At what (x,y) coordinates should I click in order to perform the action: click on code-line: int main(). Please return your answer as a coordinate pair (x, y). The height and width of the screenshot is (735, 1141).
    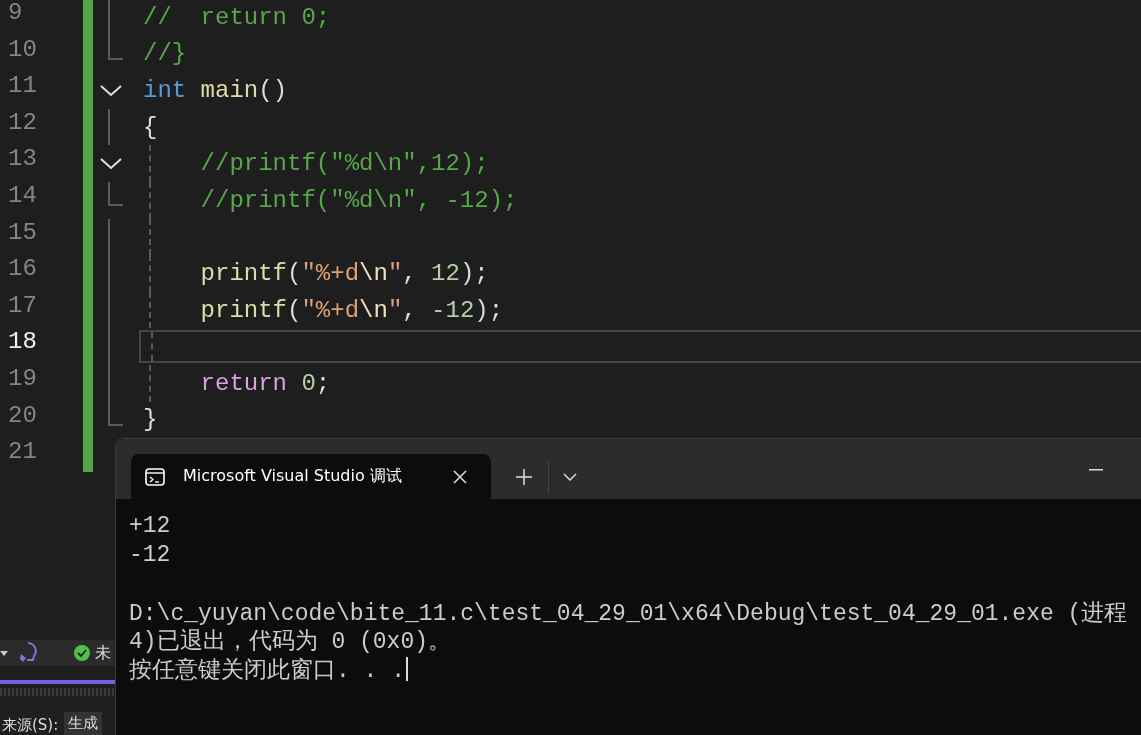
    Looking at the image, I should click on (215, 90).